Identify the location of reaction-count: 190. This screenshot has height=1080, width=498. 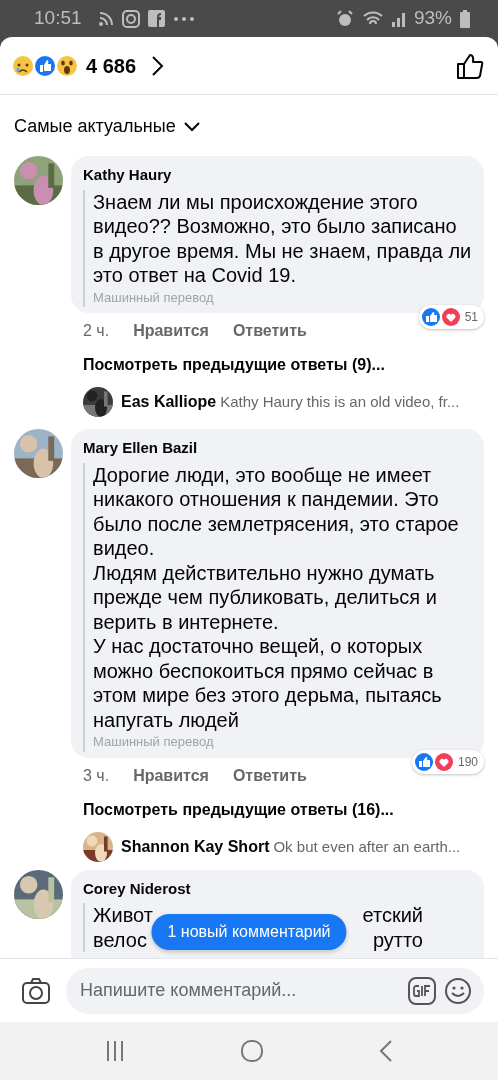
(467, 762).